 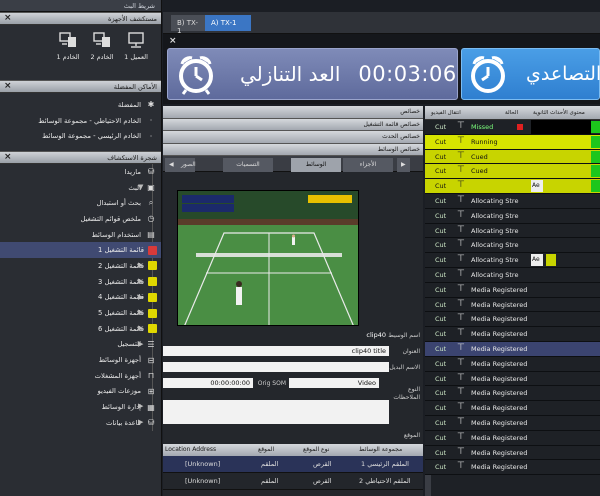 What do you see at coordinates (276, 351) in the screenshot?
I see `title-field: clip40 title` at bounding box center [276, 351].